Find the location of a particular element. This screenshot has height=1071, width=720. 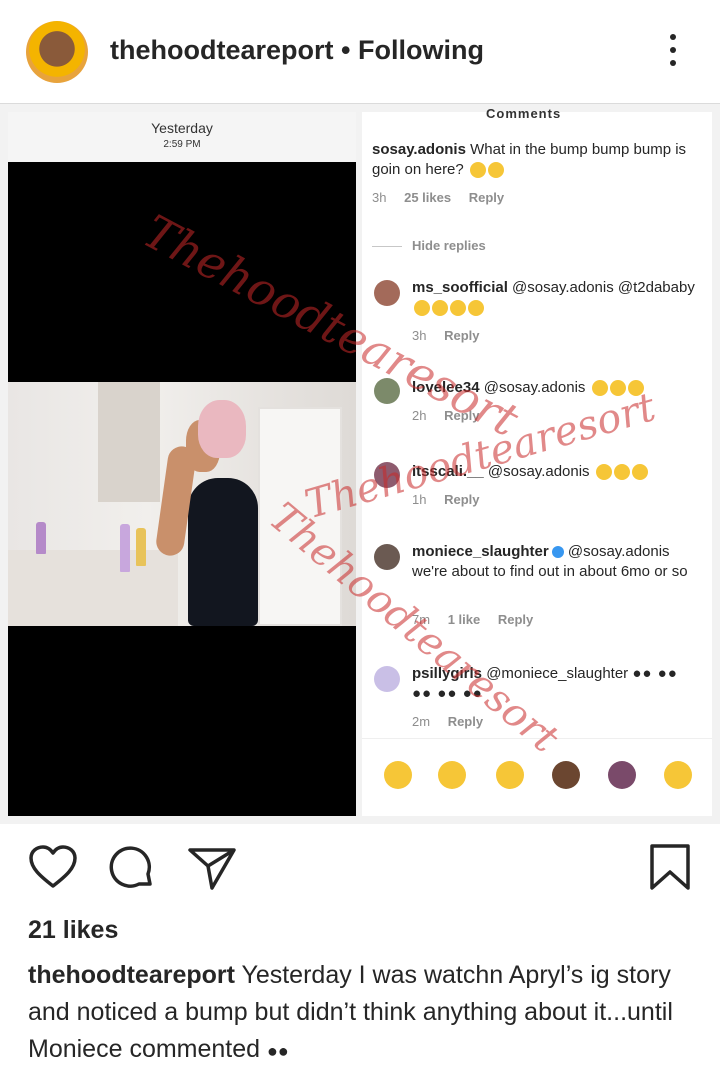

following-button: Following is located at coordinates (421, 50).